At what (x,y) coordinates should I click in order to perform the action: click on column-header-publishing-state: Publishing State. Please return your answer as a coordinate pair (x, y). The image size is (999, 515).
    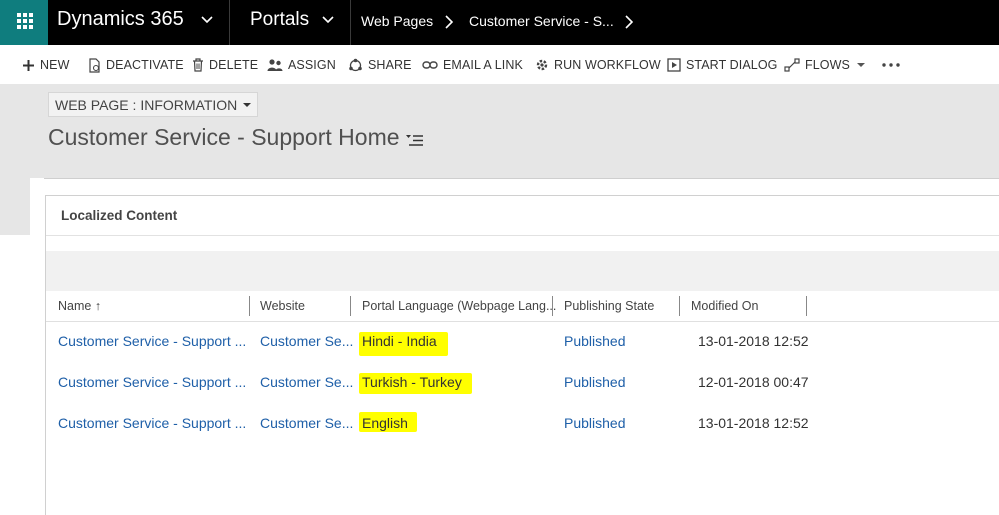
    Looking at the image, I should click on (609, 306).